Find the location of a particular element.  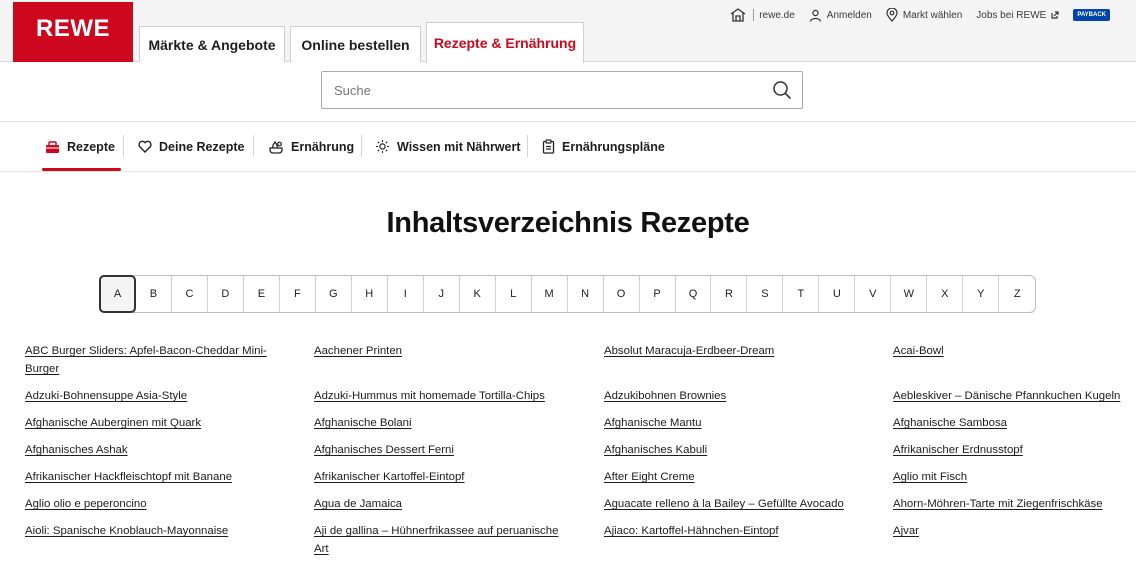

cat-rezepte: Rezepte is located at coordinates (81, 146).